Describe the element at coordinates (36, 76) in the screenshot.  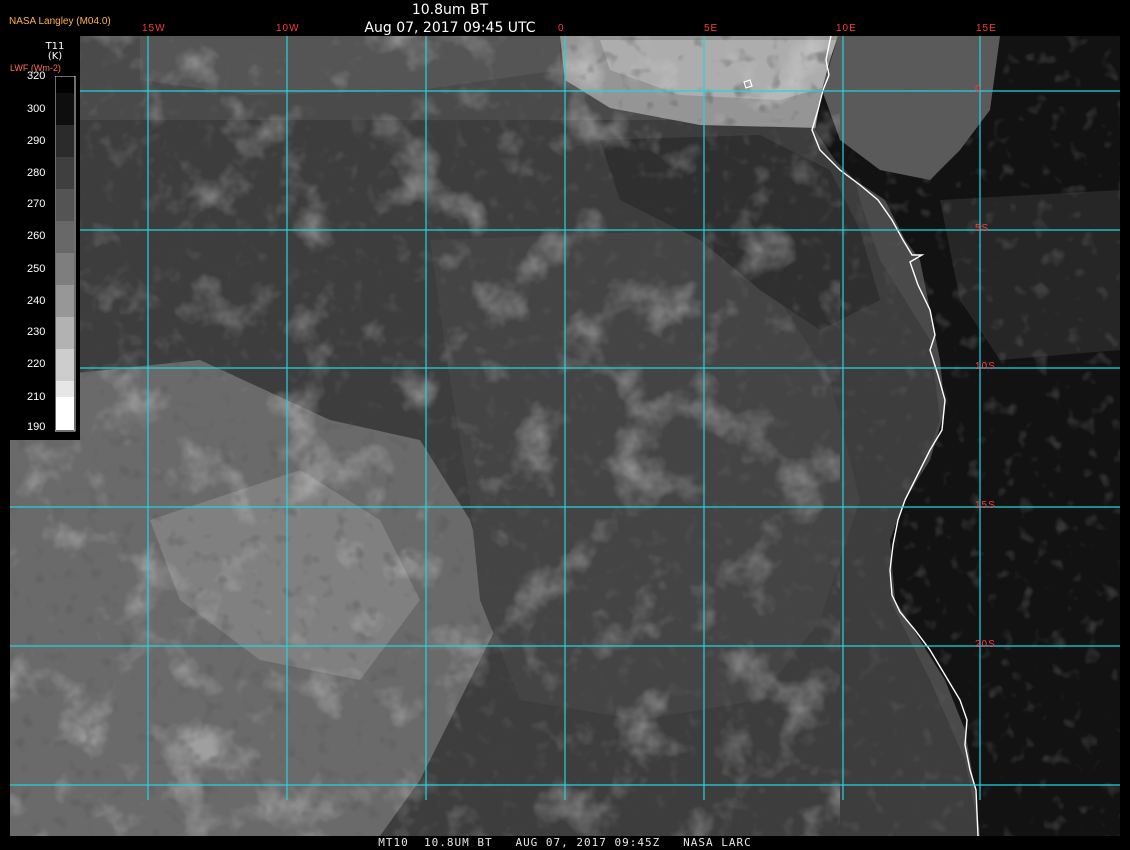
I see `colorbar-tick-label: 320` at that location.